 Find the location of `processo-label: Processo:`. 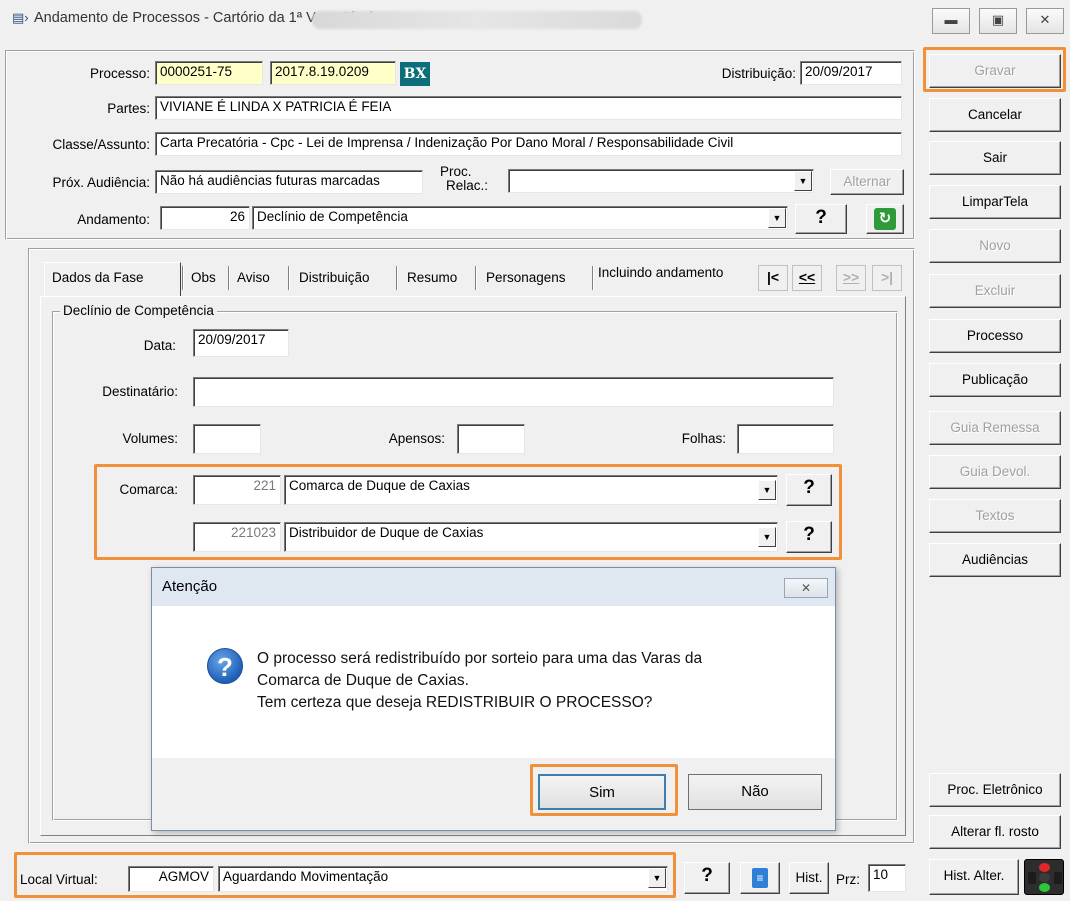

processo-label: Processo: is located at coordinates (119, 73).